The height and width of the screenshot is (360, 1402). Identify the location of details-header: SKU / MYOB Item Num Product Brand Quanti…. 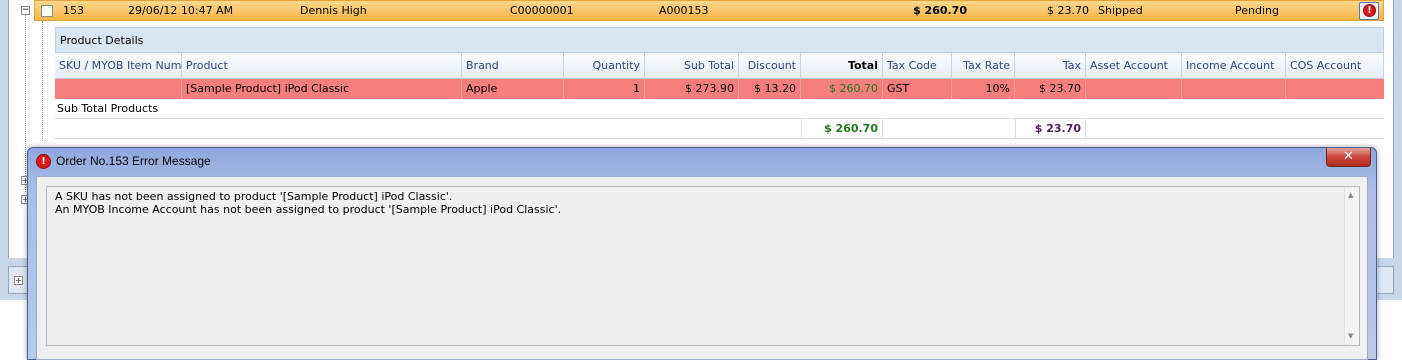
(719, 66).